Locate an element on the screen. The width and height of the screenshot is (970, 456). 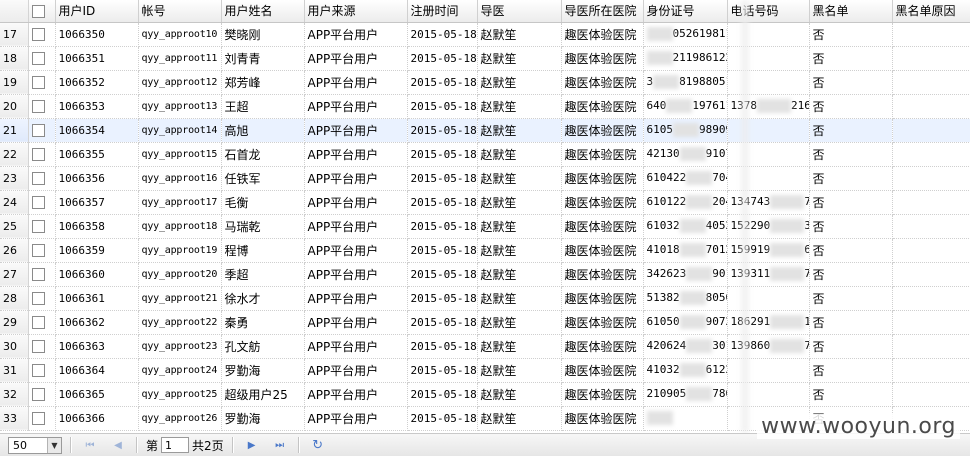
page-size-select: 50 ▼ is located at coordinates (35, 445).